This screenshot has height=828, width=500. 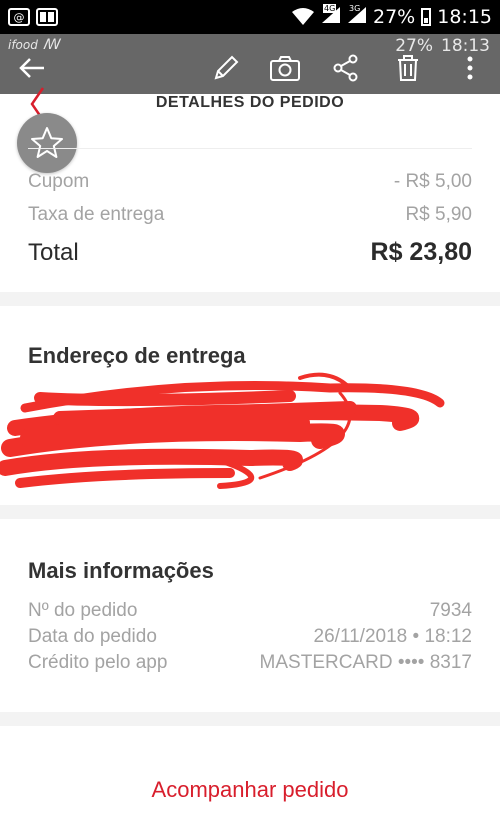 I want to click on coupon-label: Cupom, so click(x=59, y=181).